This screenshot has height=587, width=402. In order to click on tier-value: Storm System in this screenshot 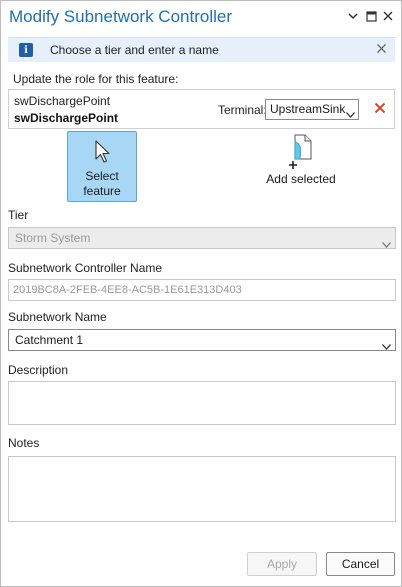, I will do `click(53, 238)`.